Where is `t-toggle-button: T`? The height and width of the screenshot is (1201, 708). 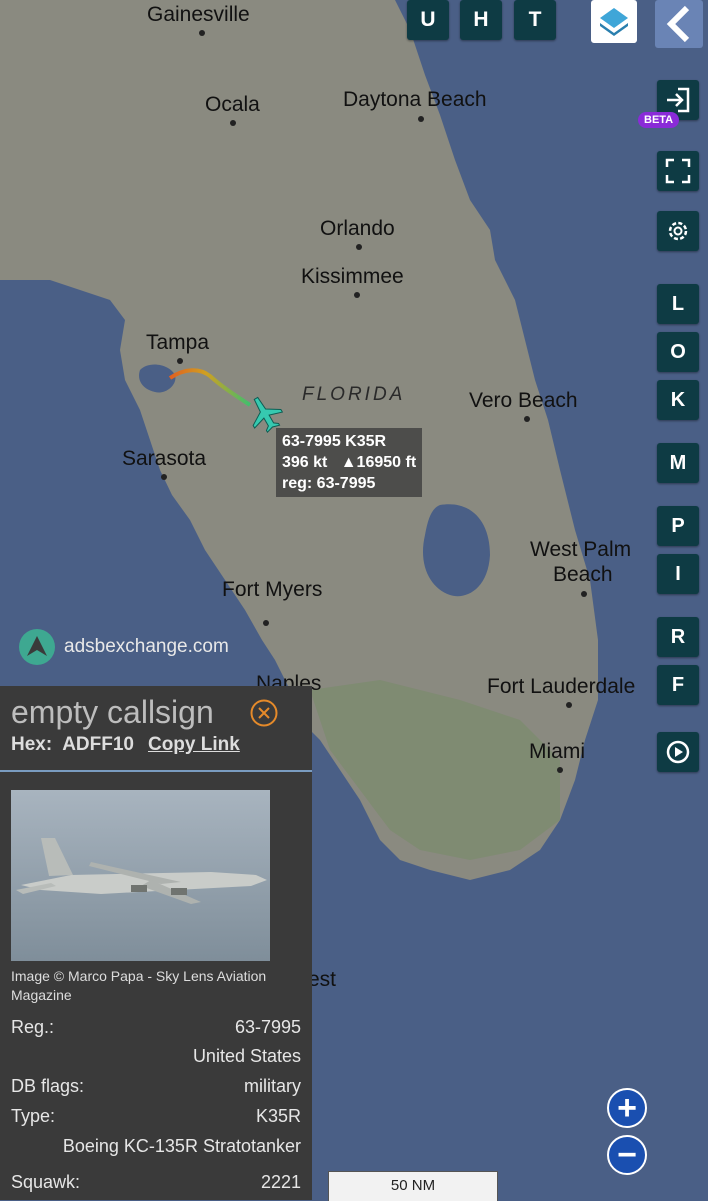 t-toggle-button: T is located at coordinates (535, 20).